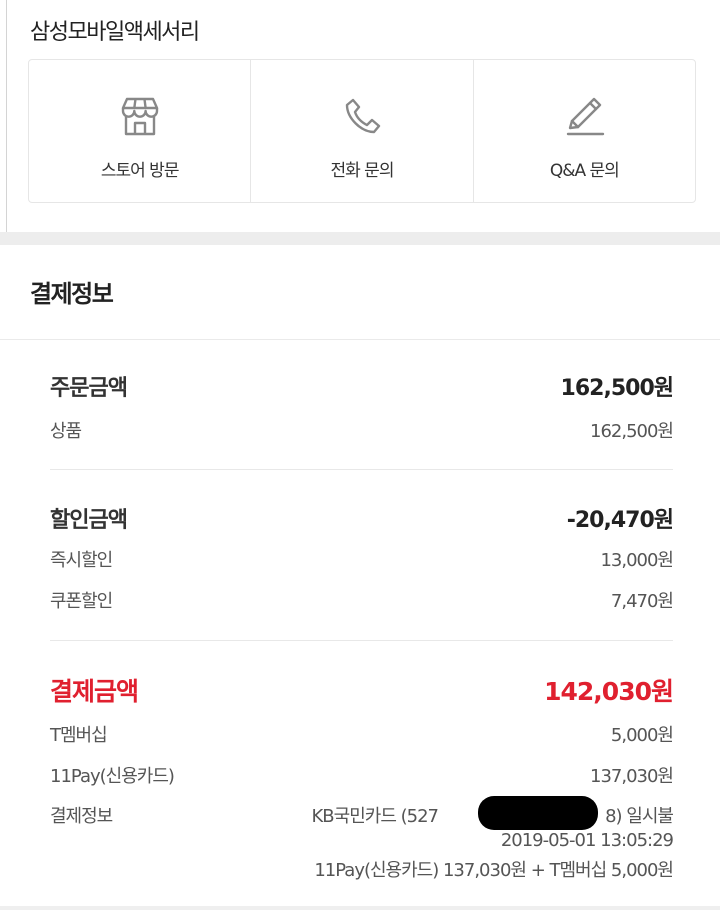 This screenshot has height=910, width=720. What do you see at coordinates (362, 600) in the screenshot?
I see `coupon-discount-row: 쿠폰할인 7,470원` at bounding box center [362, 600].